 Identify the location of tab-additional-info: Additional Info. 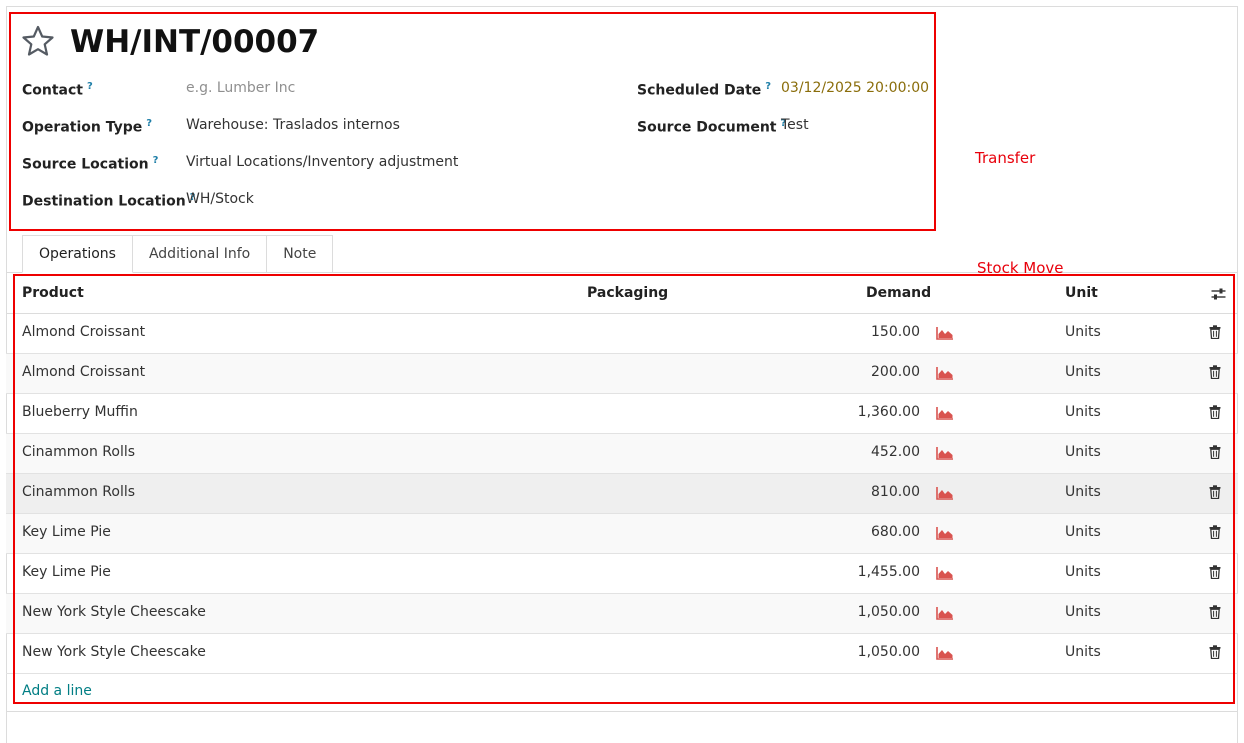
(200, 254).